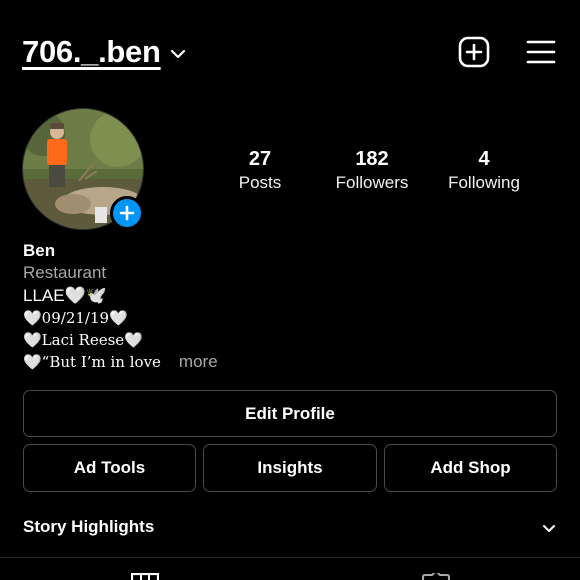 This screenshot has height=580, width=580. I want to click on stat-value: 27, so click(260, 159).